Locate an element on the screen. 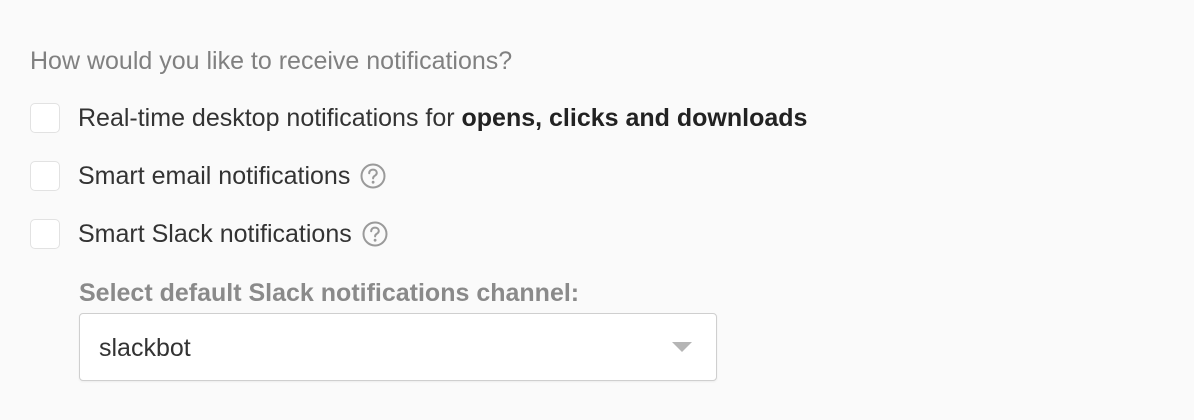 The height and width of the screenshot is (420, 1194). desktop-notifications-checkbox is located at coordinates (45, 118).